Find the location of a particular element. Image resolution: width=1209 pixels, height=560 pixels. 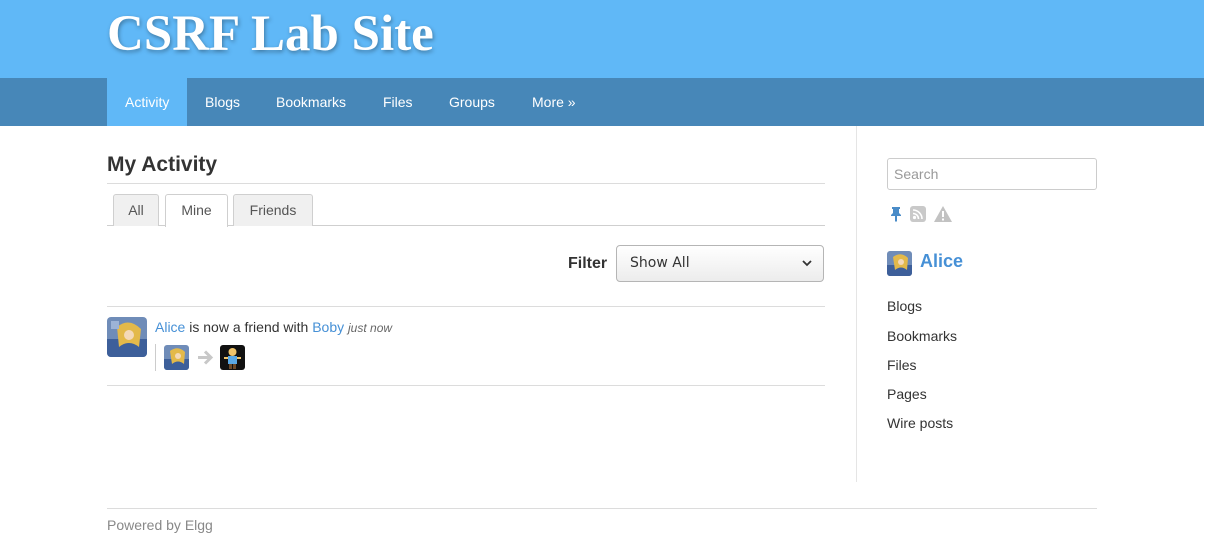

friend-avatar-small is located at coordinates (232, 357).